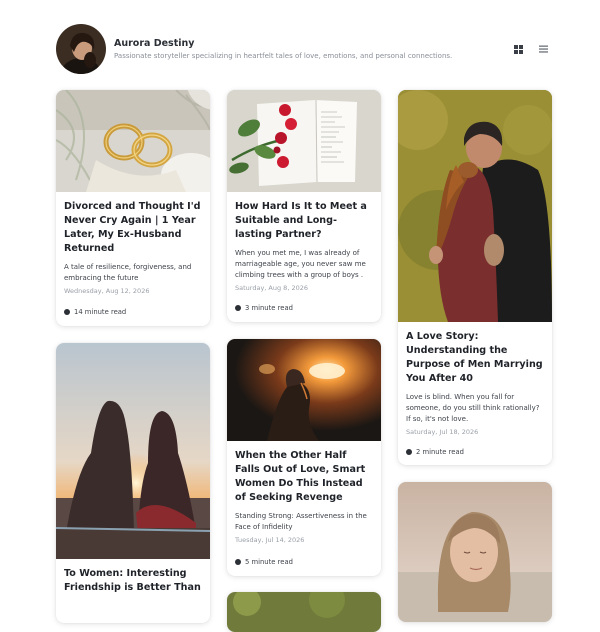  I want to click on read-time: 3 minute read, so click(264, 308).